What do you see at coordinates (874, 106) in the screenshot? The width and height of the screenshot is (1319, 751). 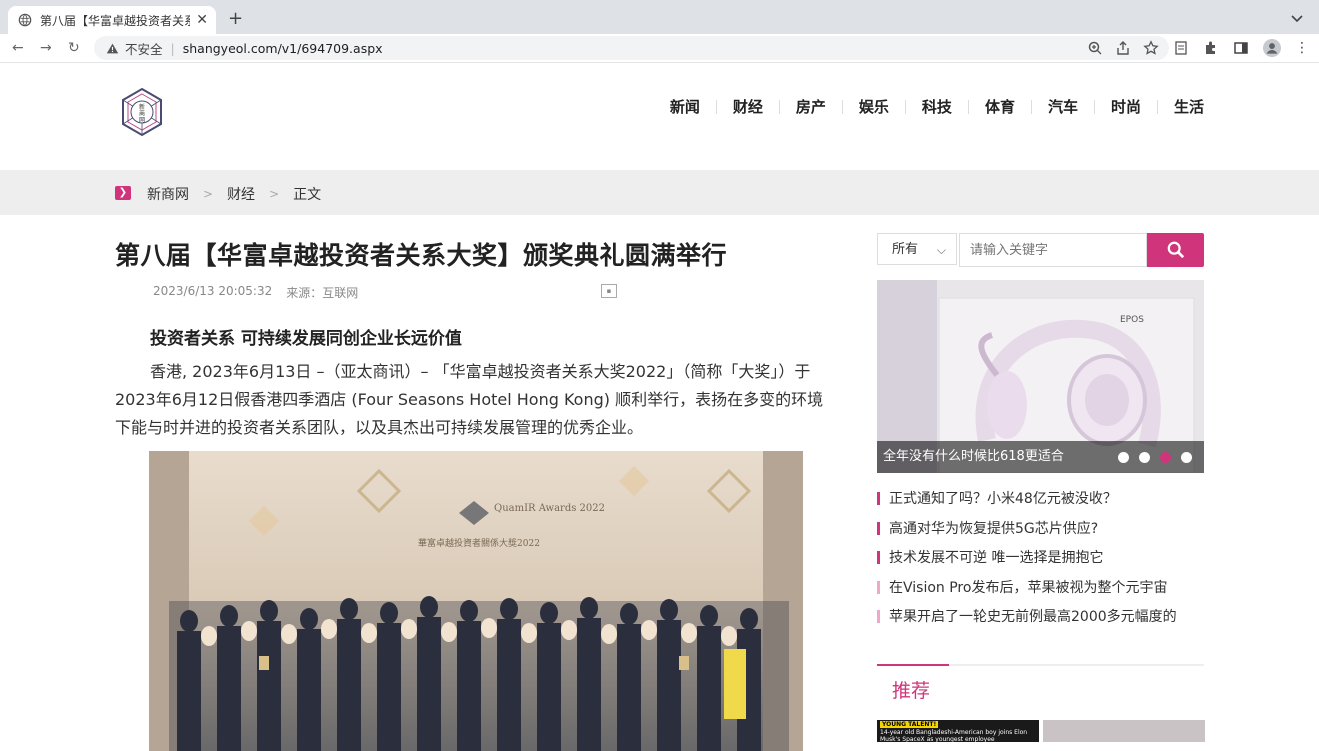 I see `nav-item-entertainment: 娱乐` at bounding box center [874, 106].